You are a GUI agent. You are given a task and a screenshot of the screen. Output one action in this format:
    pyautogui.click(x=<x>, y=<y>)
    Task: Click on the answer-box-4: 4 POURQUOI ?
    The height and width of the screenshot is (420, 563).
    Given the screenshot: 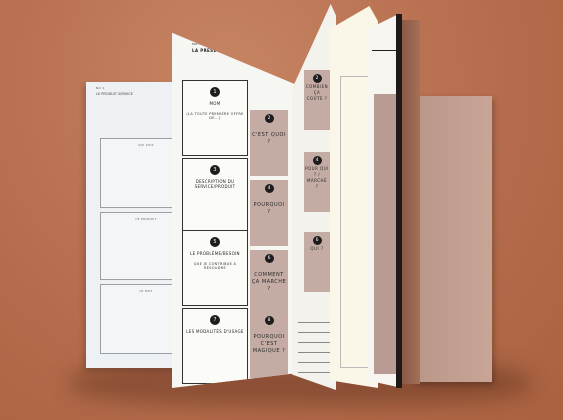 What is the action you would take?
    pyautogui.click(x=269, y=213)
    